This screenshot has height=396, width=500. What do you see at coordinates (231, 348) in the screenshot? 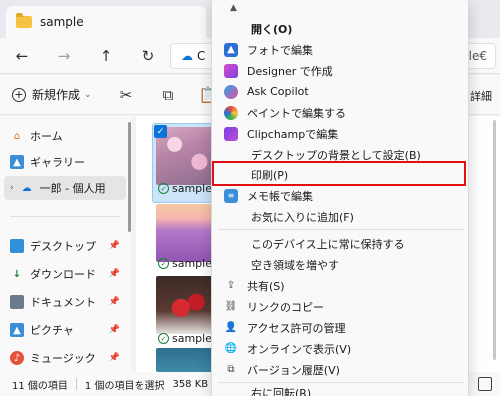
I see `globe-icon: 🌐` at bounding box center [231, 348].